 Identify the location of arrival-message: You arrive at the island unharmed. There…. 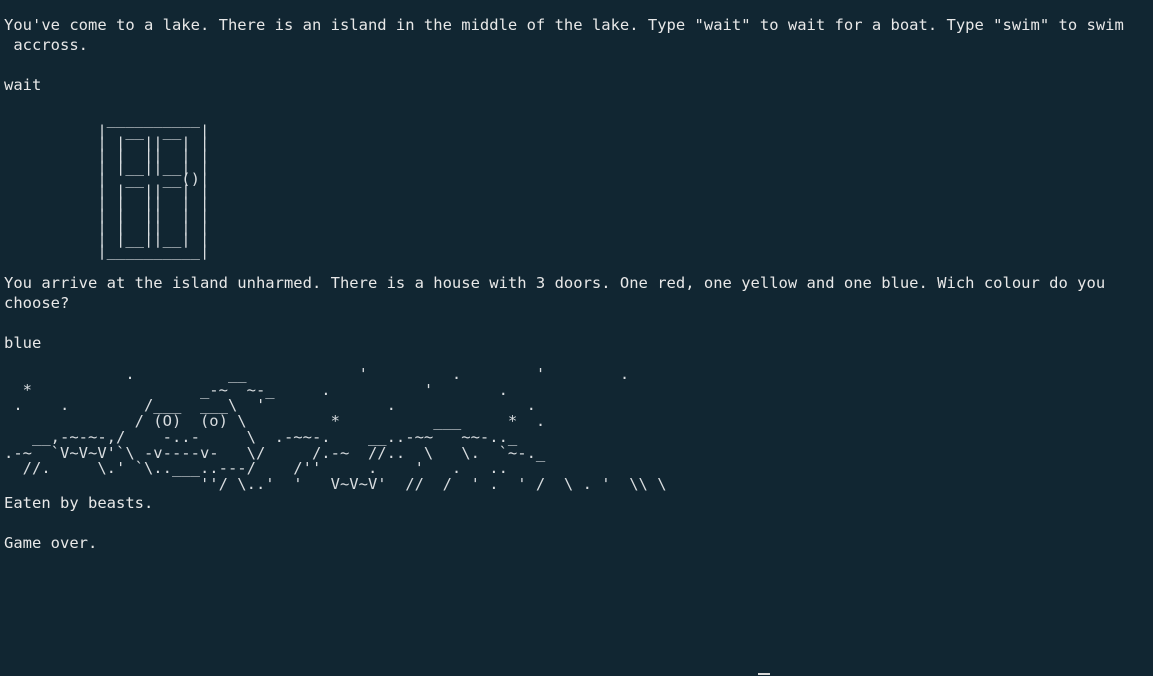
(559, 293).